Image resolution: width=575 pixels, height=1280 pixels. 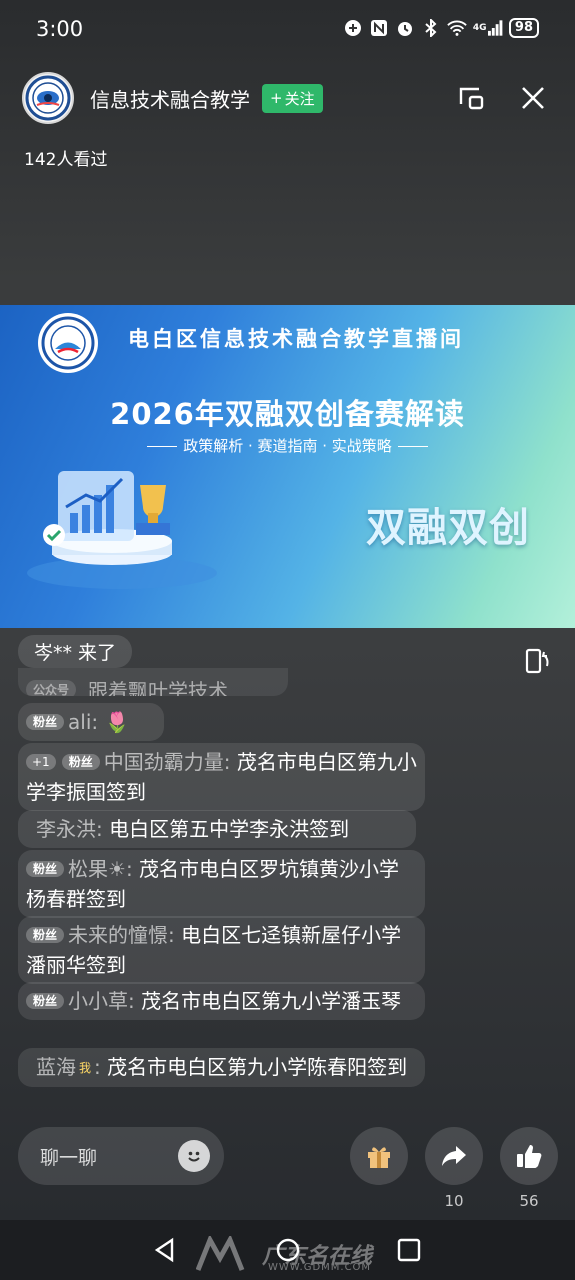 I want to click on chat-message-text: 电白区第五中学李永洪签到, so click(x=229, y=829).